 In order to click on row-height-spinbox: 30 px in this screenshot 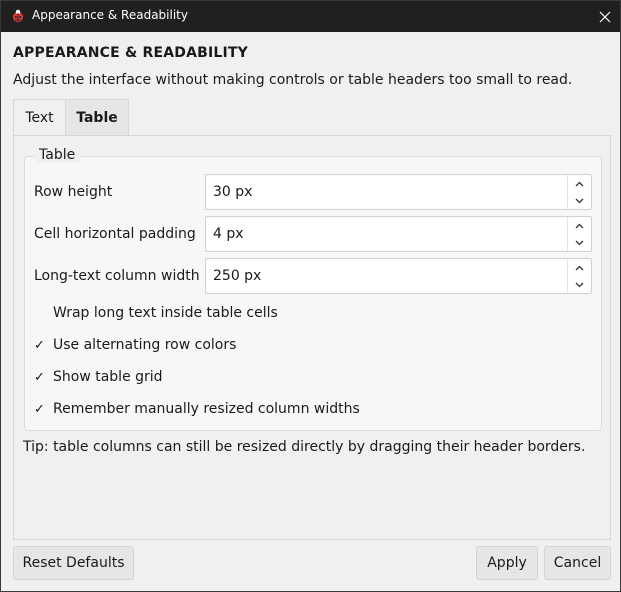, I will do `click(398, 192)`.